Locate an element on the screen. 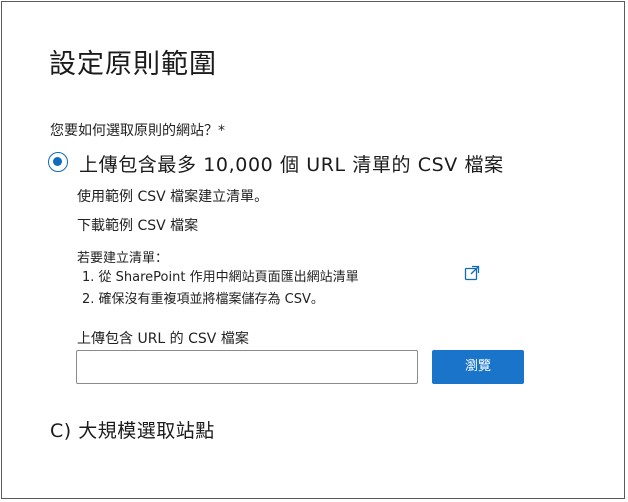 Image resolution: width=628 pixels, height=502 pixels. upload-csv-label: 上傳包含 URL 的 CSV 檔案 is located at coordinates (163, 339).